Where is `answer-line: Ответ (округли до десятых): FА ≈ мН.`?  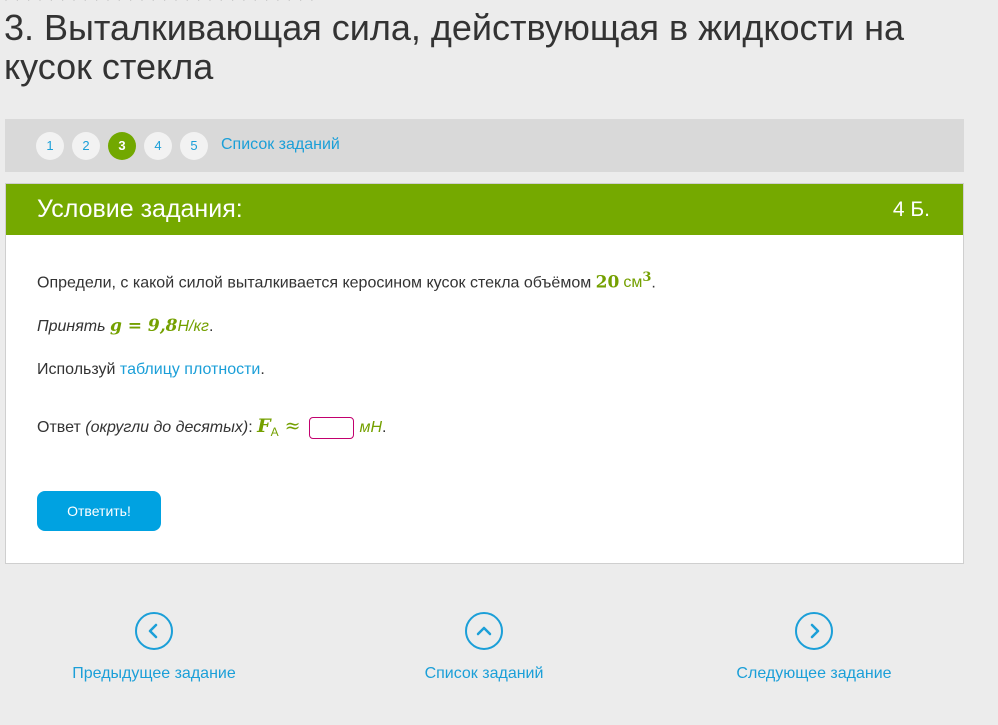 answer-line: Ответ (округли до десятых): FА ≈ мН. is located at coordinates (212, 427).